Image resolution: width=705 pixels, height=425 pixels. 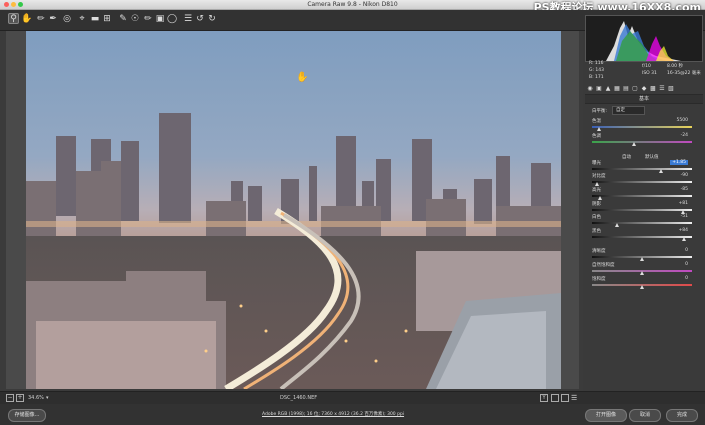 What do you see at coordinates (684, 230) in the screenshot?
I see `slider-value: +84` at bounding box center [684, 230].